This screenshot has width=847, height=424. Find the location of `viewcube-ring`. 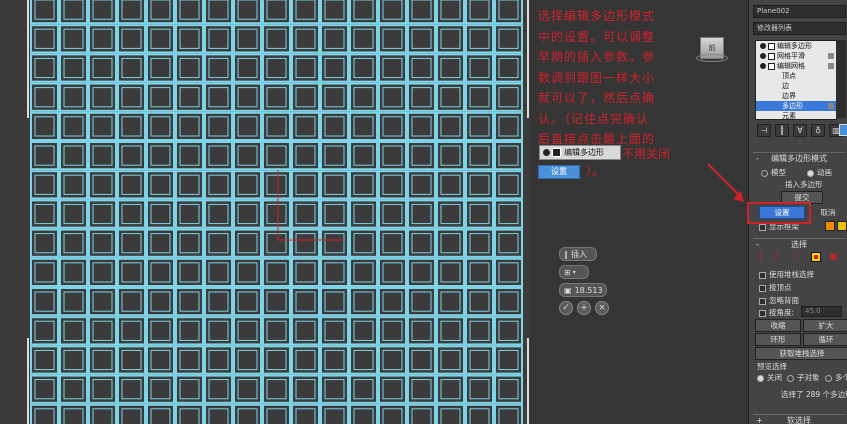

viewcube-ring is located at coordinates (712, 58).